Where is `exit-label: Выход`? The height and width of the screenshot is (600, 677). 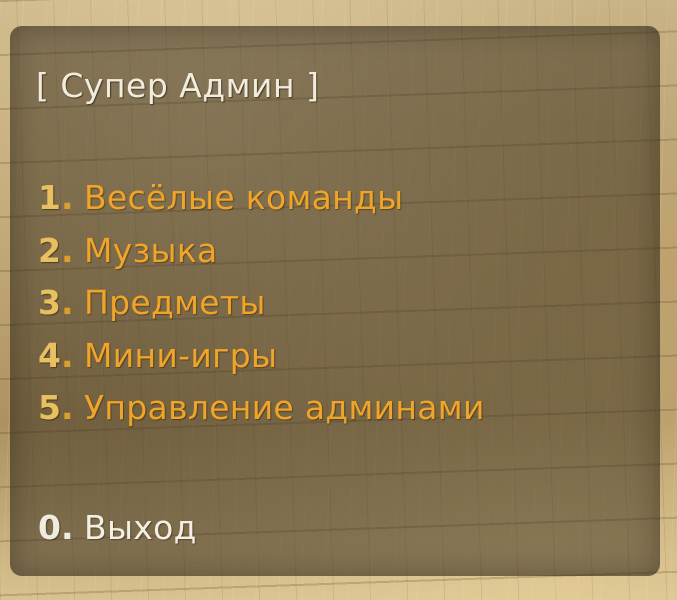
exit-label: Выход is located at coordinates (140, 527).